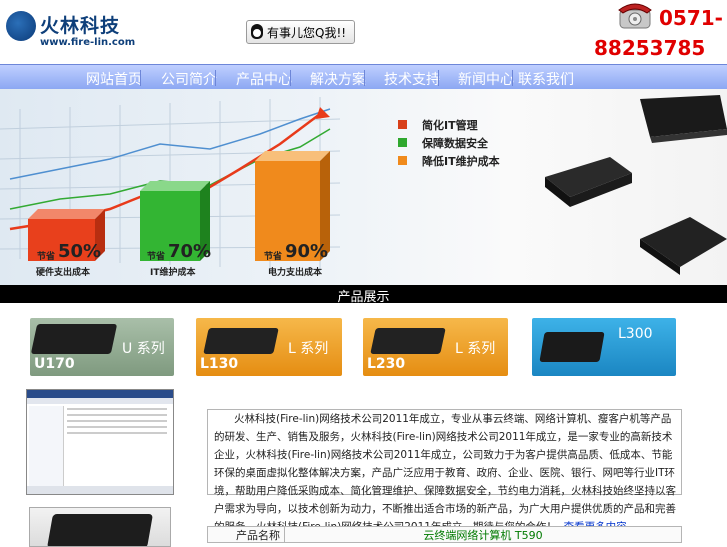 This screenshot has width=727, height=547. I want to click on series-card-u: U170 U 系列, so click(102, 347).